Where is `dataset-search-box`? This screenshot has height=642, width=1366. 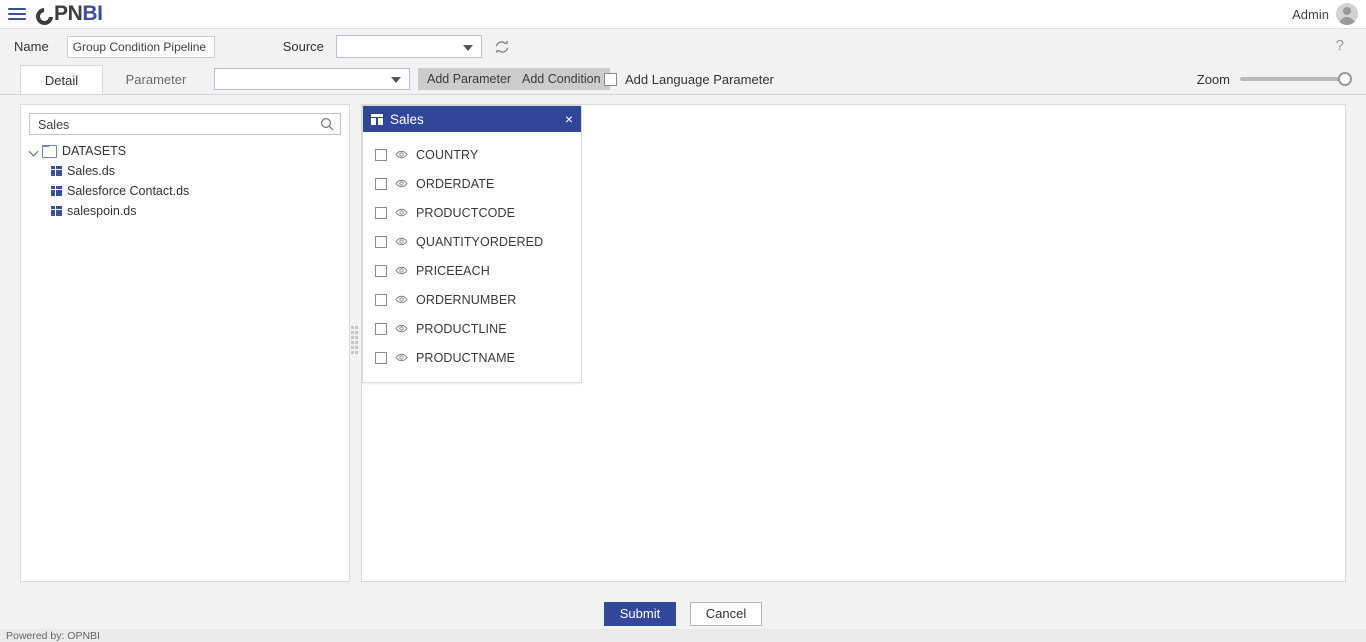
dataset-search-box is located at coordinates (185, 124).